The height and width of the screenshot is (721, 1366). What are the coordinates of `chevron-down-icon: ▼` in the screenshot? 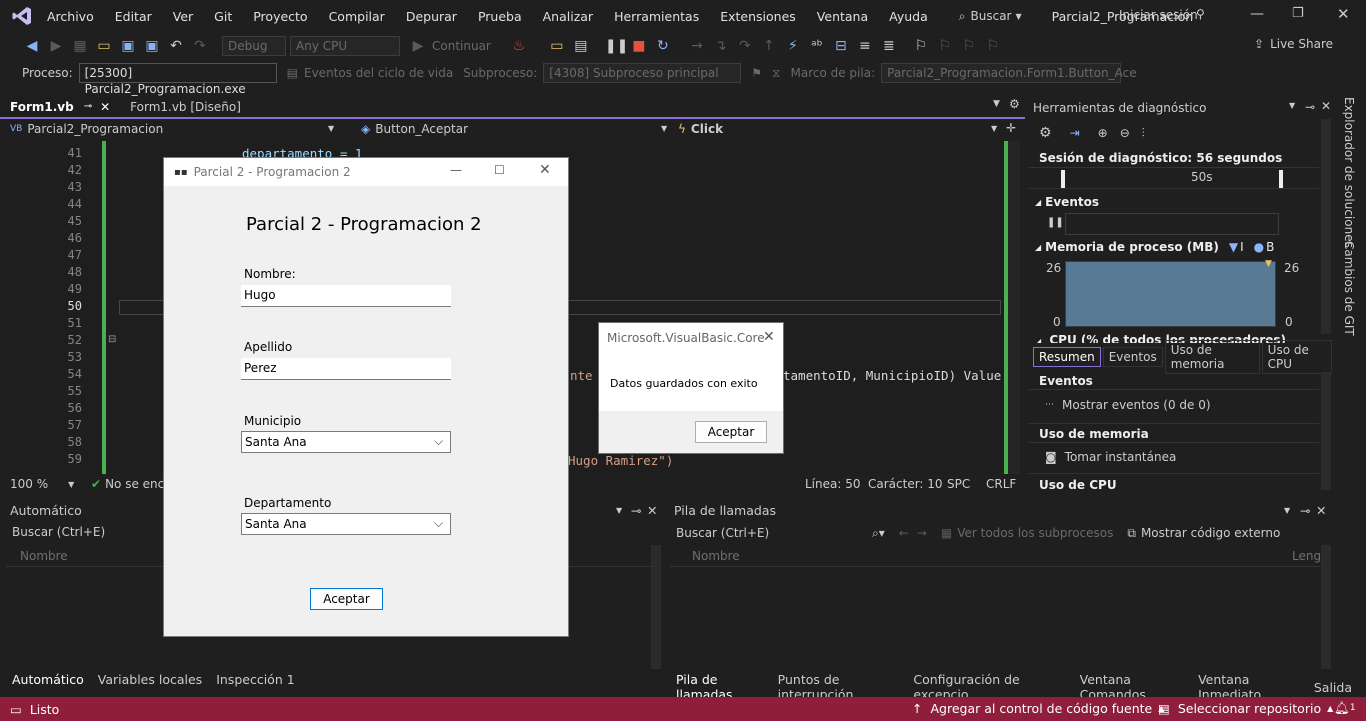 It's located at (619, 511).